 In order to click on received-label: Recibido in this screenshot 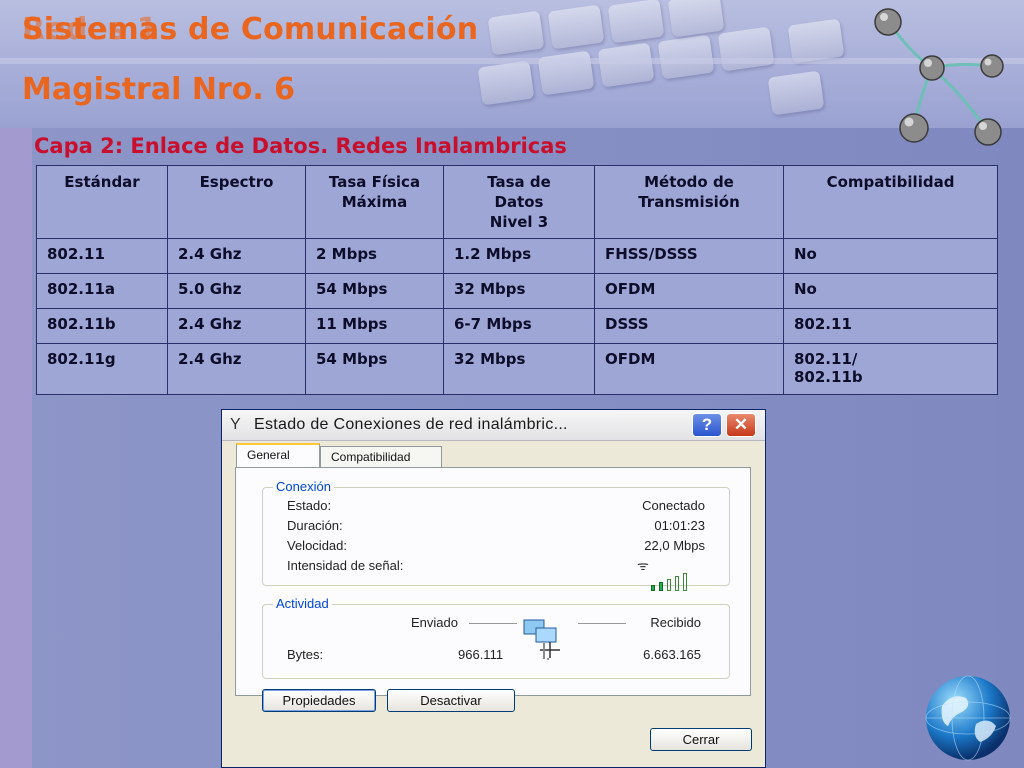, I will do `click(675, 622)`.